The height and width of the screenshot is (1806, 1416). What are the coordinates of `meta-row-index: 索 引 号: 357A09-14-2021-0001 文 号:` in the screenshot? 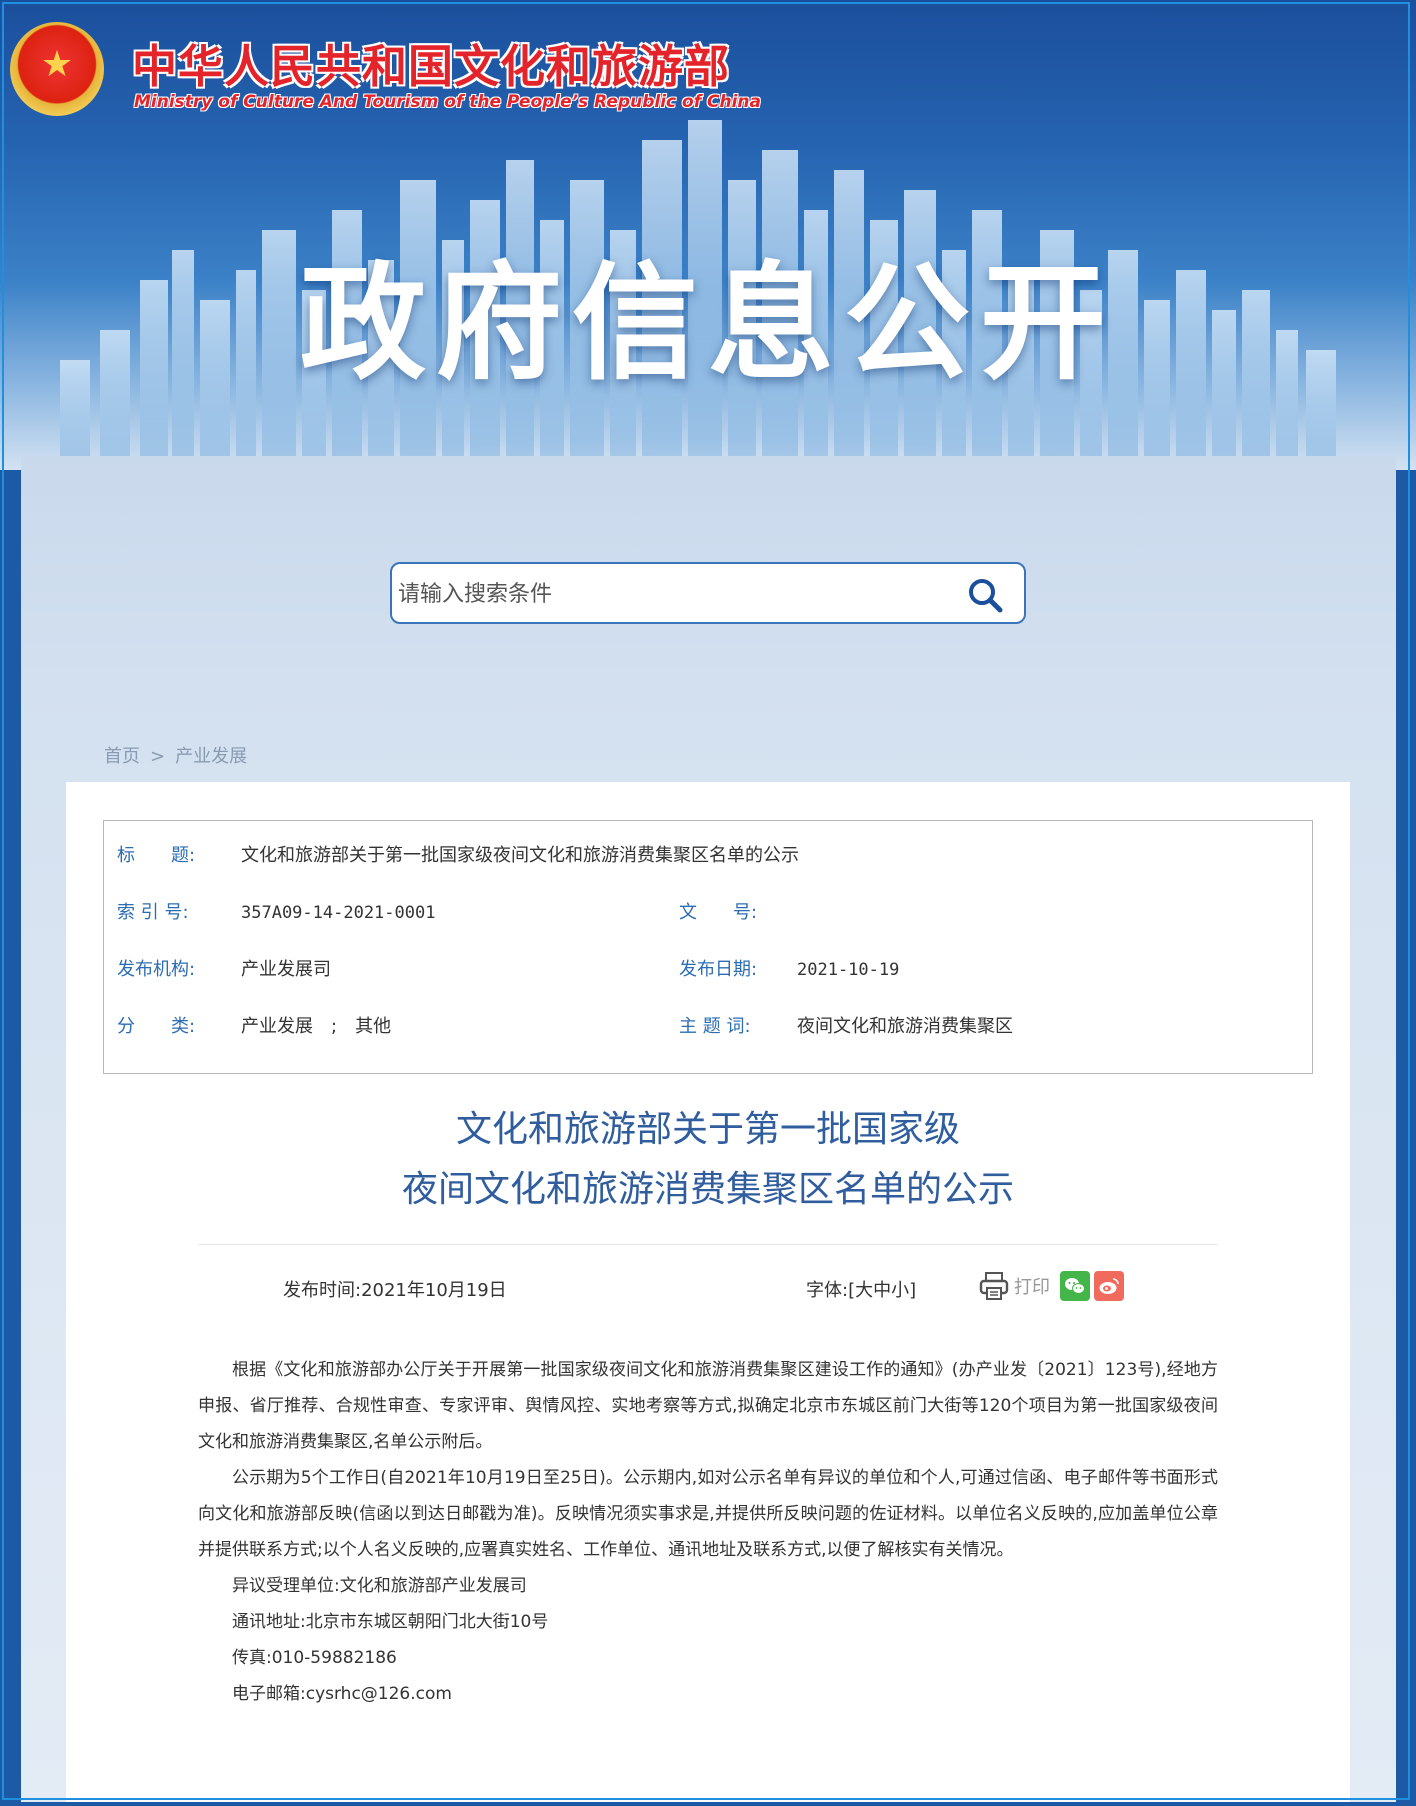 It's located at (708, 913).